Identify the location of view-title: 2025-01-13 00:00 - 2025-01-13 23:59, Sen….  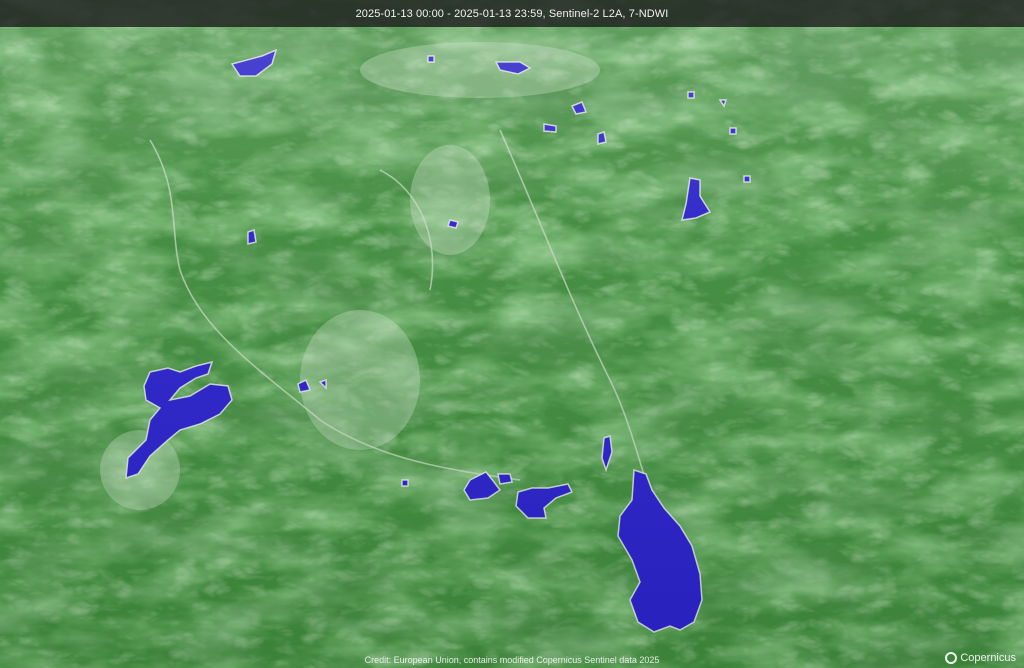
(512, 13).